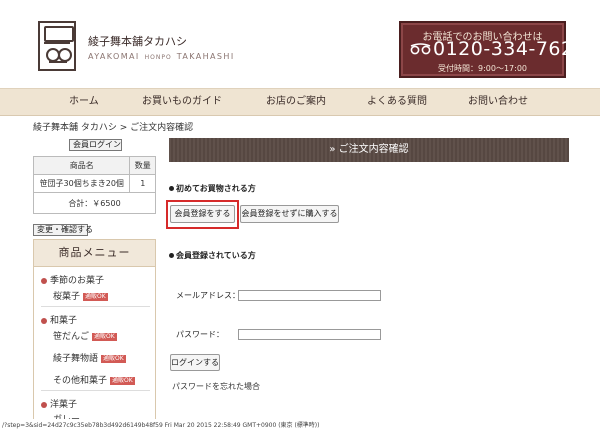  Describe the element at coordinates (113, 128) in the screenshot. I see `breadcrumb: 綾子舞本舗 タカハシ > ご注文内容確認` at that location.